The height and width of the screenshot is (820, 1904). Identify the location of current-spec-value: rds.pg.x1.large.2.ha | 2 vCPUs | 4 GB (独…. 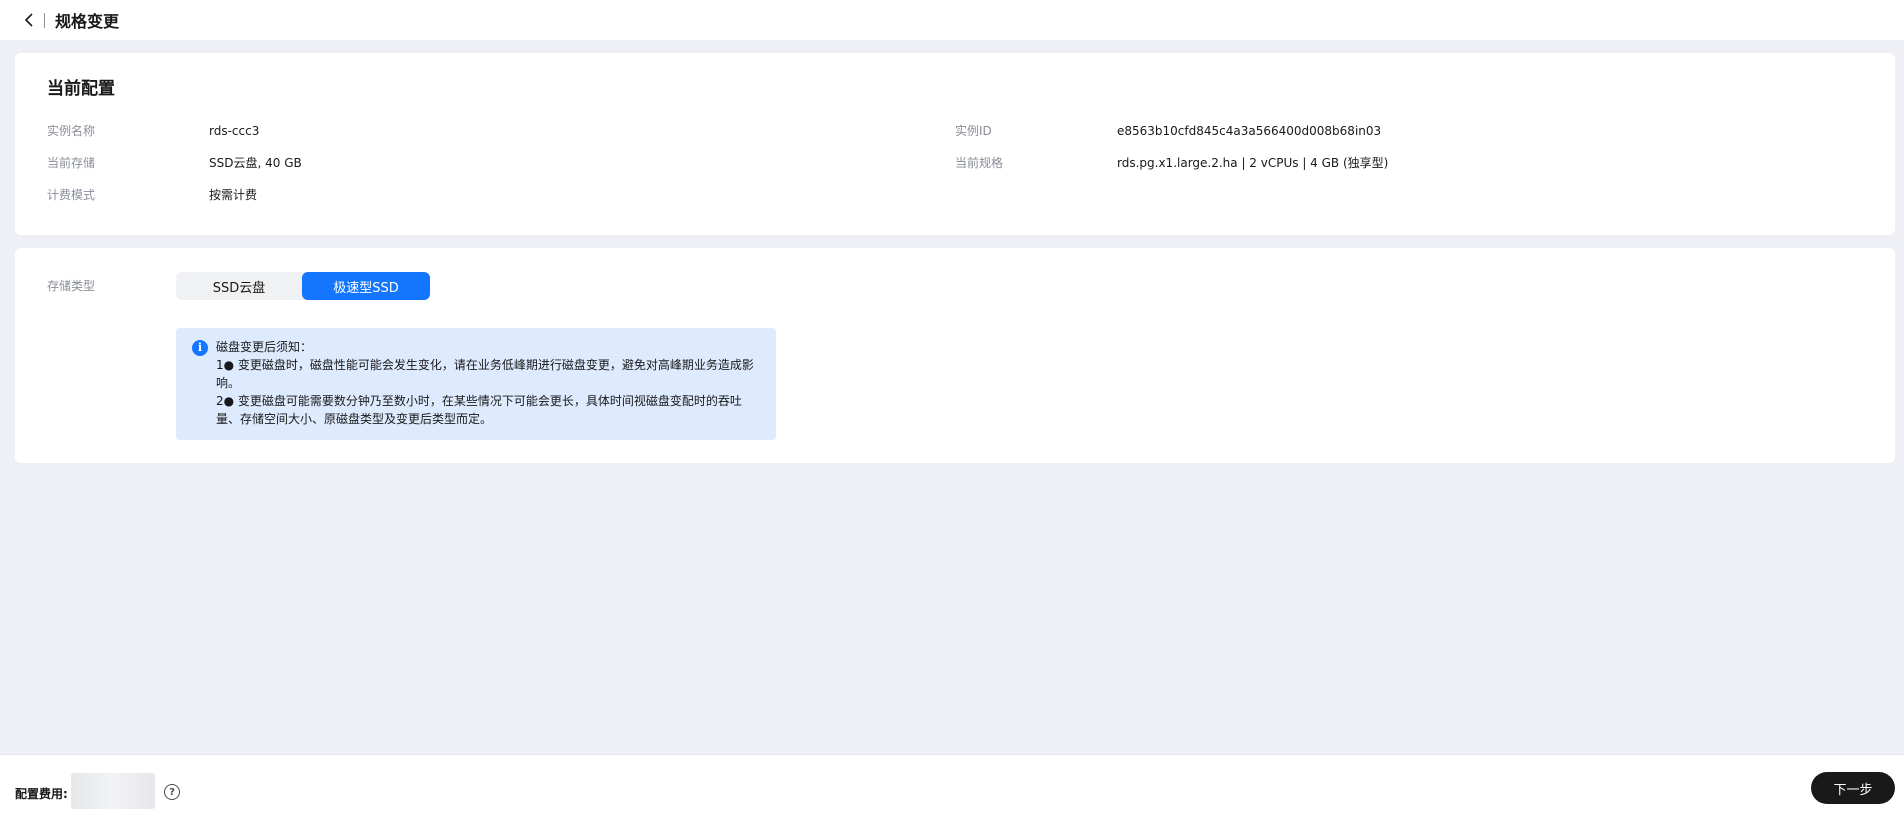
(1253, 163).